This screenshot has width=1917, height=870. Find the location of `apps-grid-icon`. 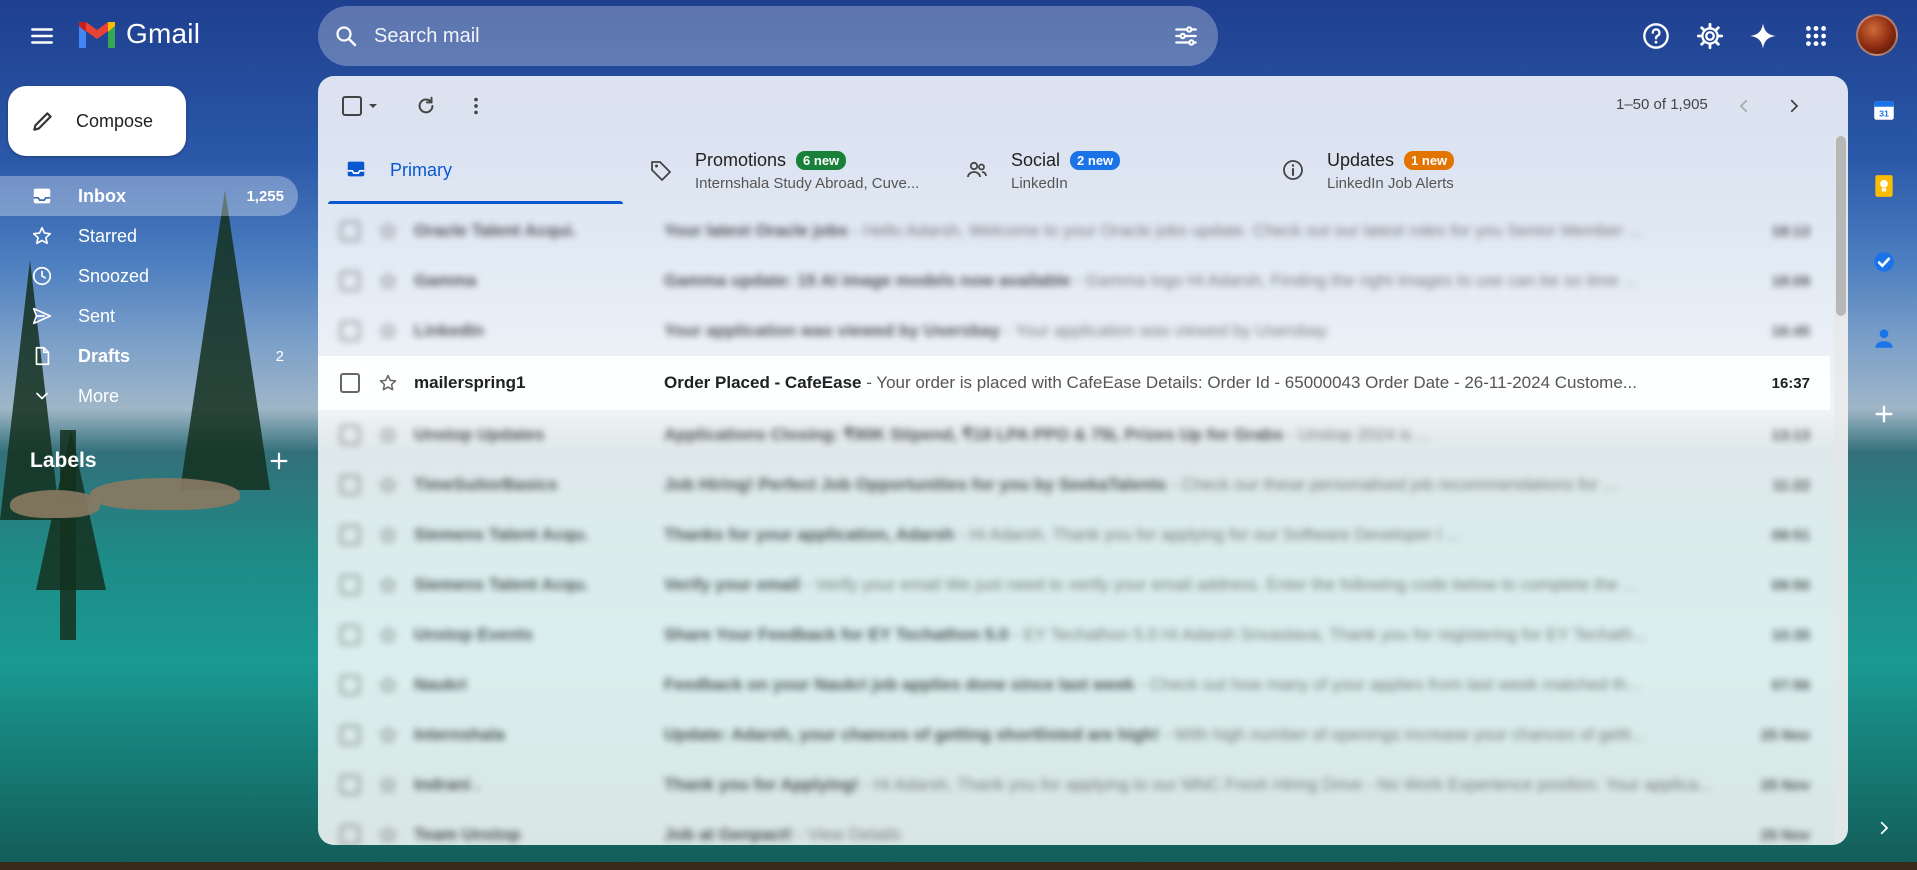

apps-grid-icon is located at coordinates (1816, 36).